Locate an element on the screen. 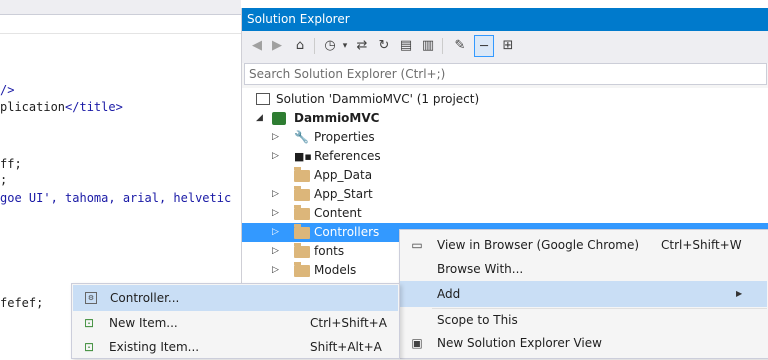  browser-icon: ▭ is located at coordinates (417, 245).